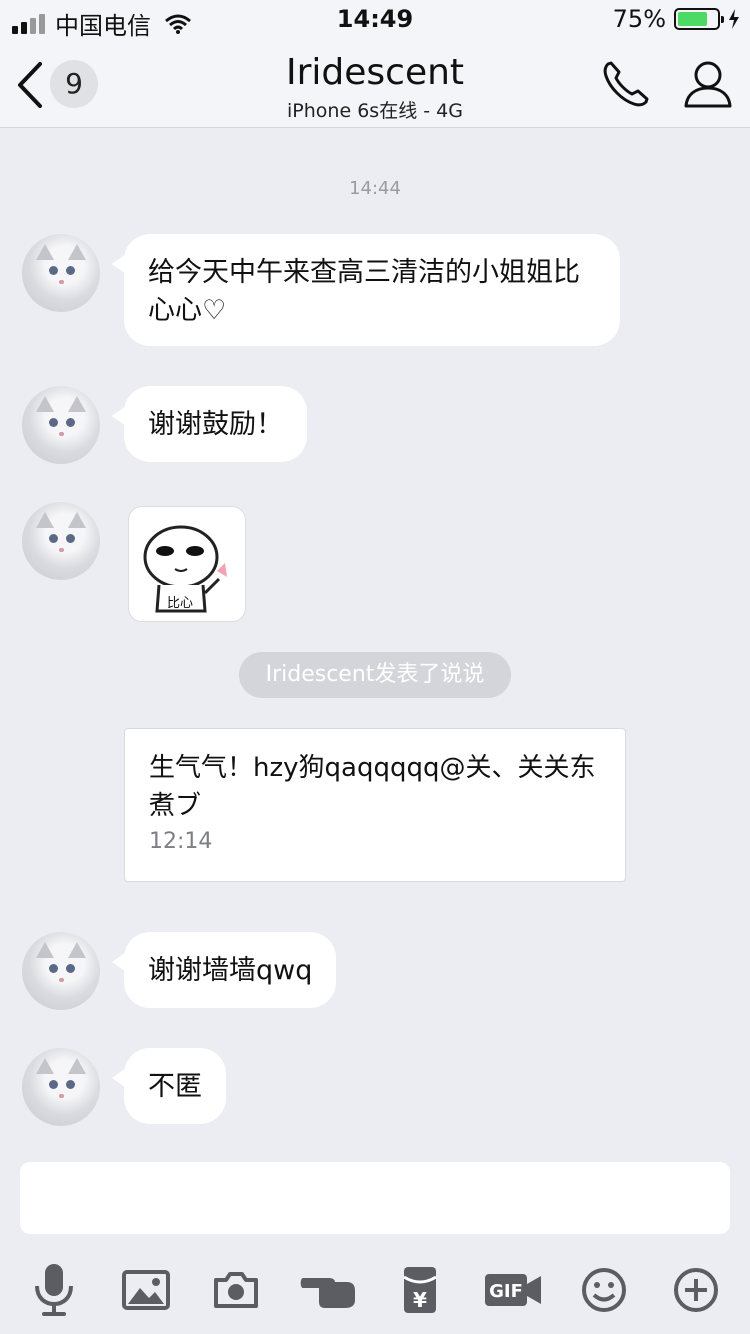  What do you see at coordinates (708, 84) in the screenshot?
I see `profile-icon` at bounding box center [708, 84].